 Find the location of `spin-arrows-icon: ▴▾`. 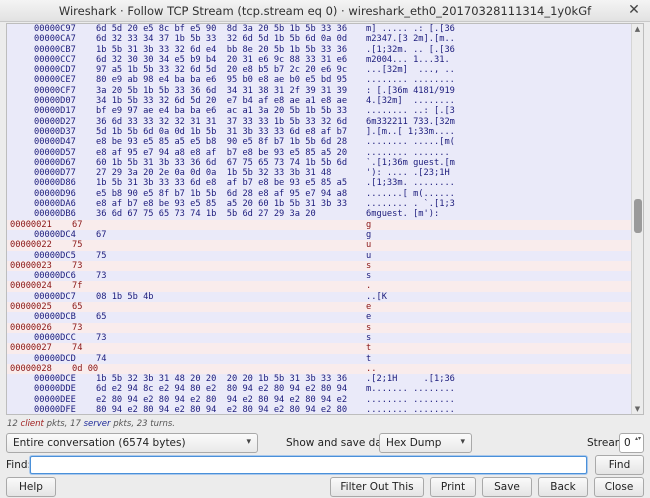

spin-arrows-icon: ▴▾ is located at coordinates (638, 439).